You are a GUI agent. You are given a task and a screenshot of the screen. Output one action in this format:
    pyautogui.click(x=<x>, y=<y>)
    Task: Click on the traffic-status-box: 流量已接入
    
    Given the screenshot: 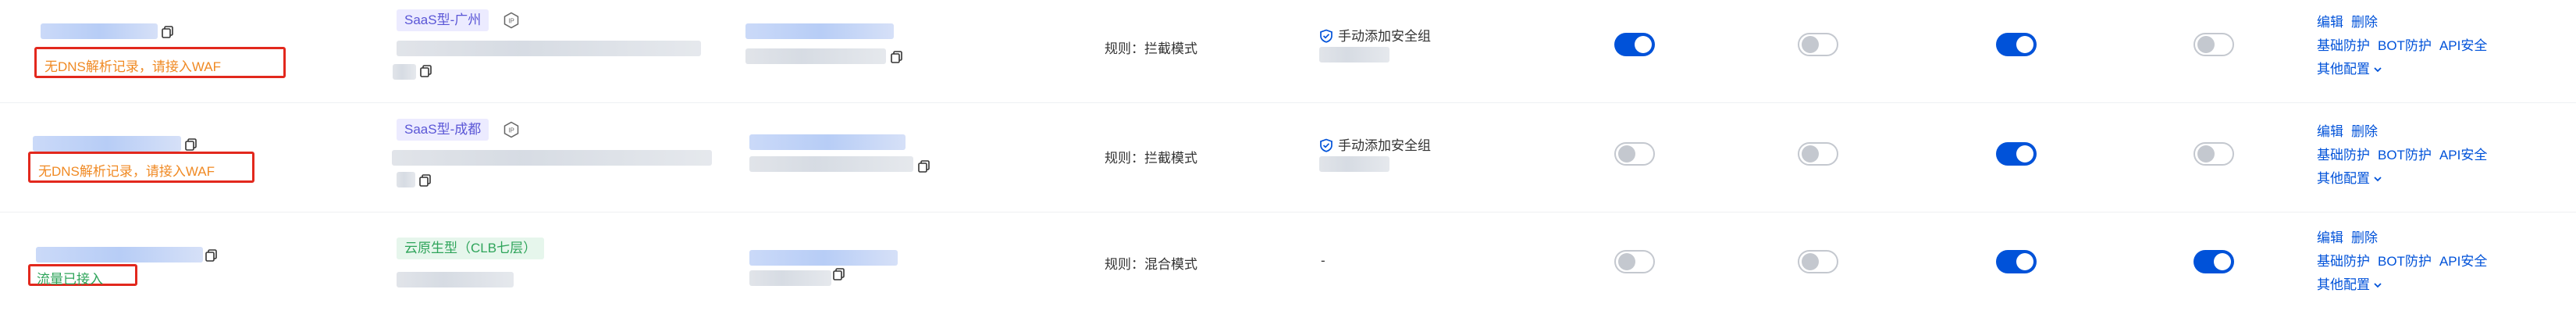 What is the action you would take?
    pyautogui.click(x=82, y=275)
    